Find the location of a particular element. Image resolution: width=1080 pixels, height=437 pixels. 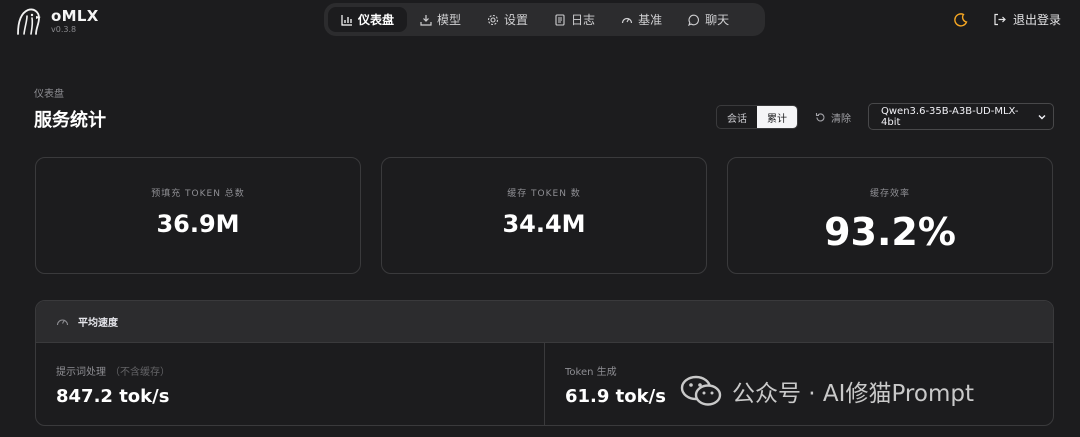

gear-icon is located at coordinates (493, 19).